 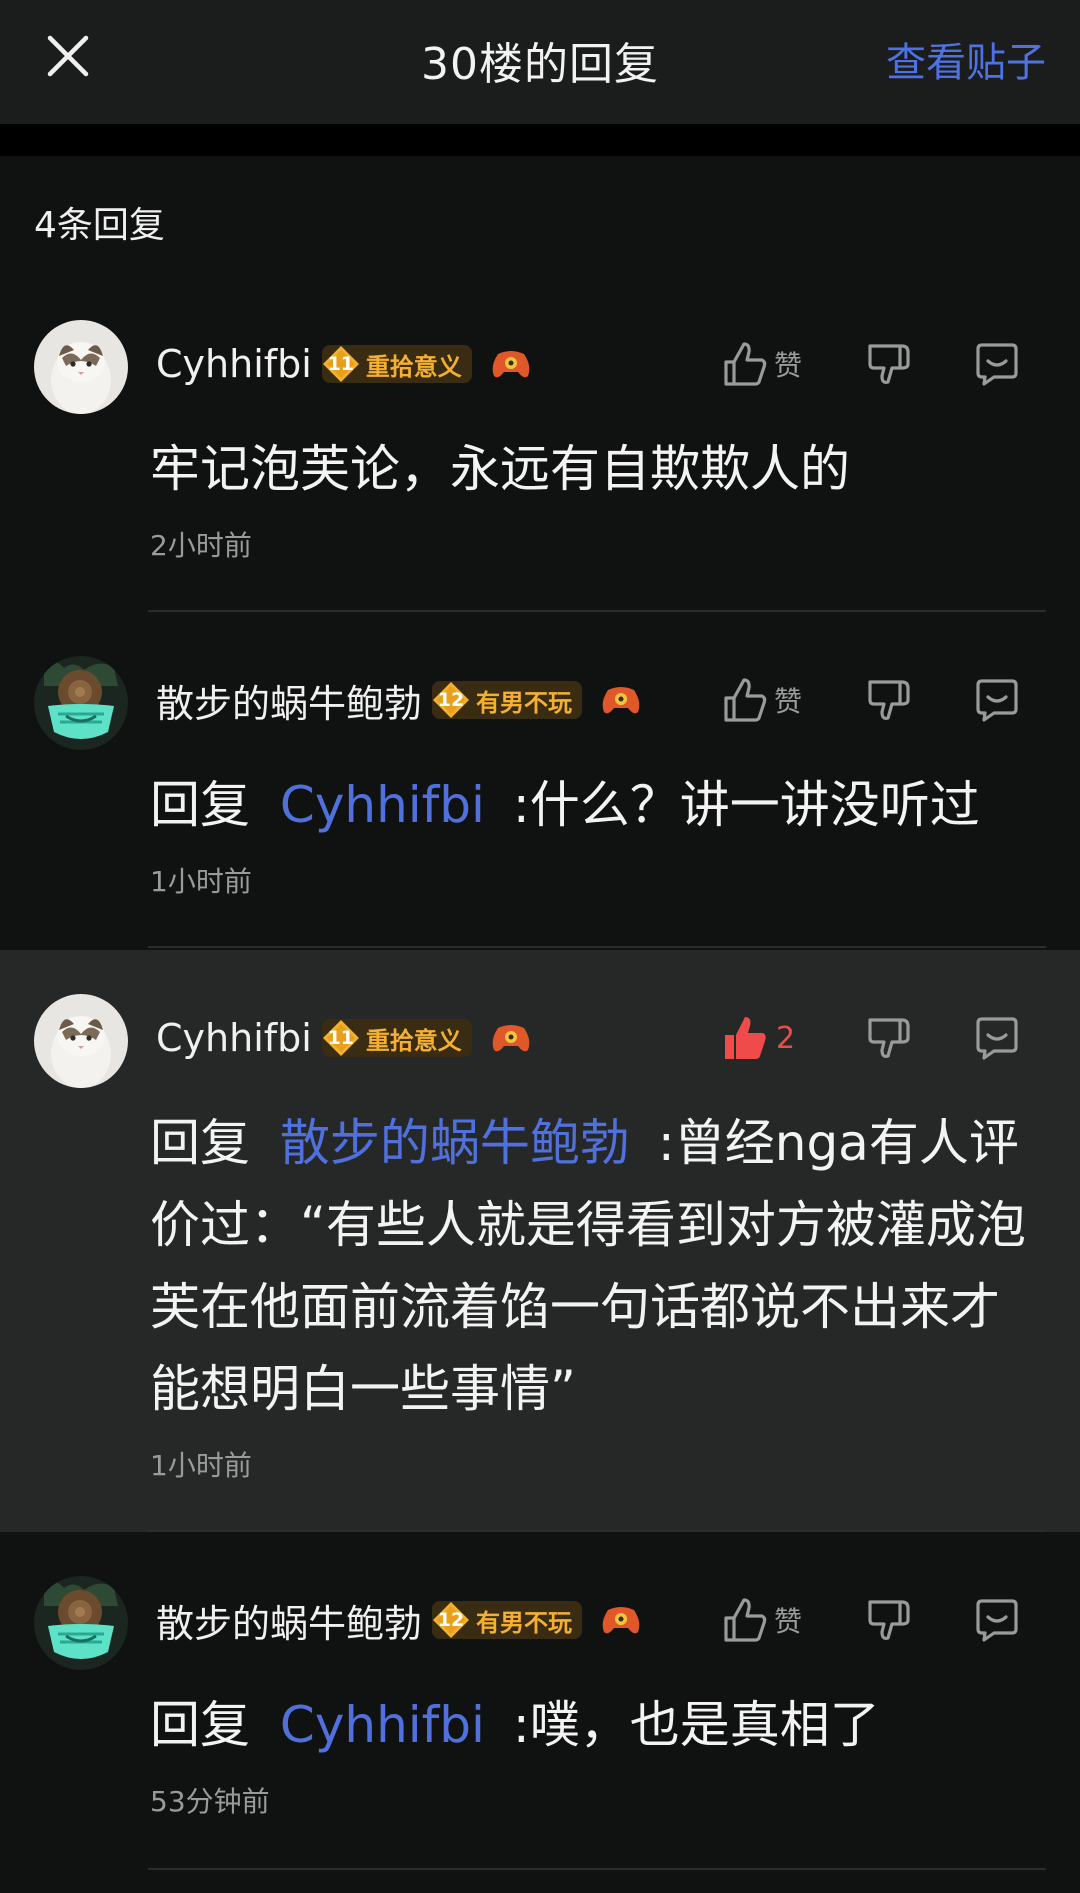 What do you see at coordinates (745, 1038) in the screenshot?
I see `thumb-up-filled-icon` at bounding box center [745, 1038].